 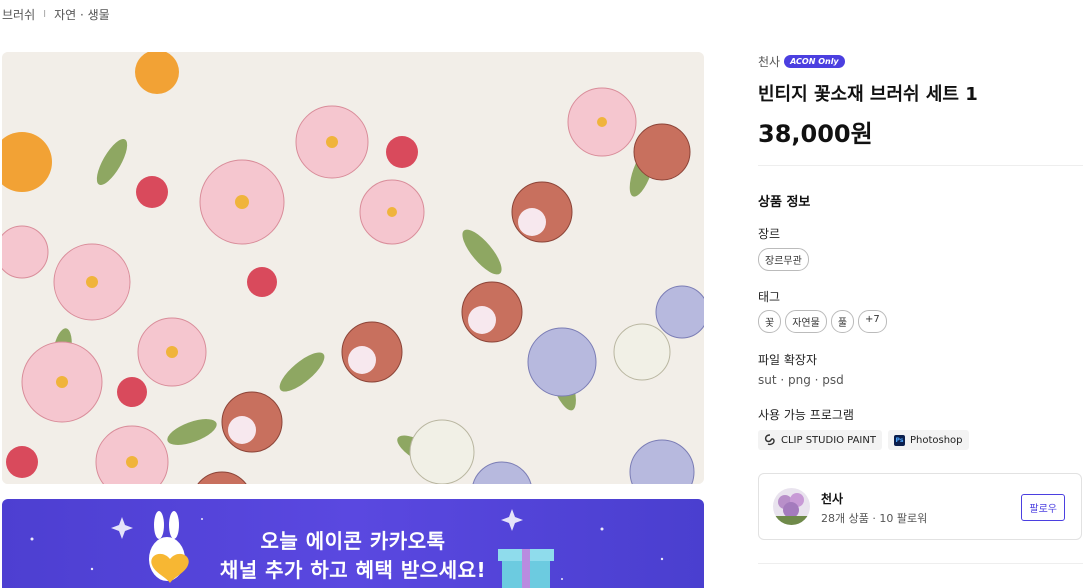 I want to click on tag-chip: 풀, so click(x=842, y=321).